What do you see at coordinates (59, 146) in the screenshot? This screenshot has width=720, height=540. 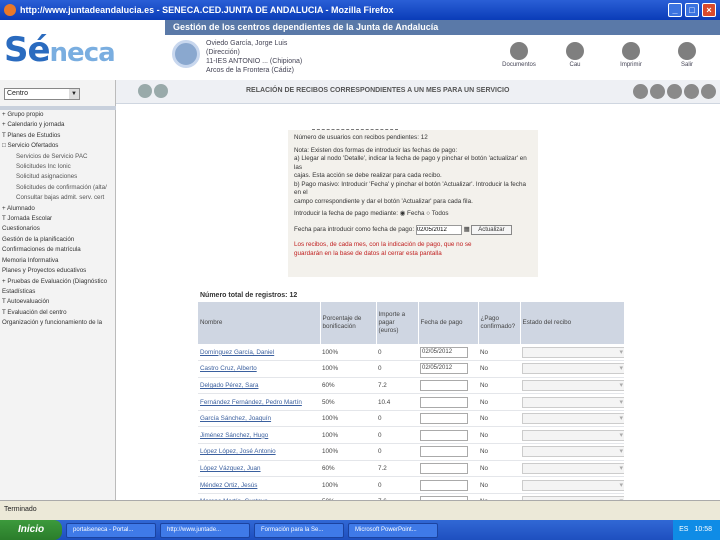 I see `sidebar-item: □ Servicio Ofertados` at bounding box center [59, 146].